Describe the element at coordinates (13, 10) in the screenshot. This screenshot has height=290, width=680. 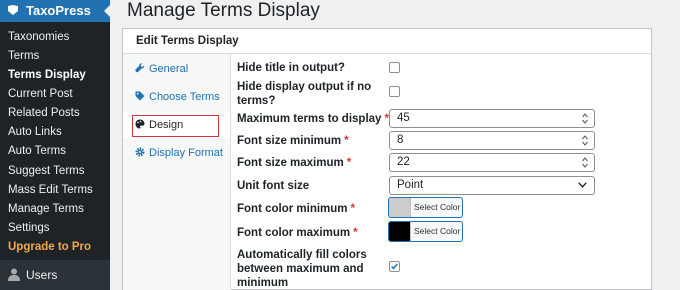
I see `taxopress-icon` at that location.